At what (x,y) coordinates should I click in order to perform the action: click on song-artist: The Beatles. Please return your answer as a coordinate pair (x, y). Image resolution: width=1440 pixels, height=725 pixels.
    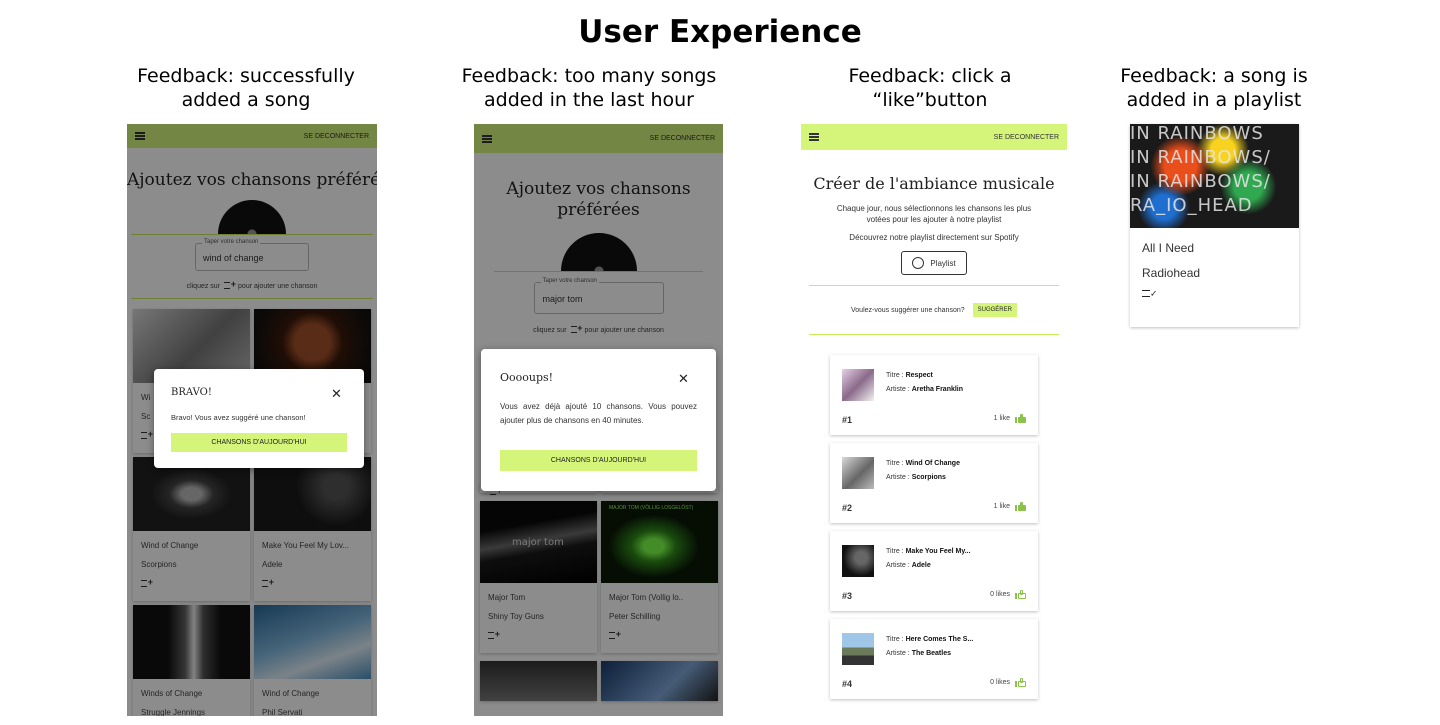
    Looking at the image, I should click on (931, 653).